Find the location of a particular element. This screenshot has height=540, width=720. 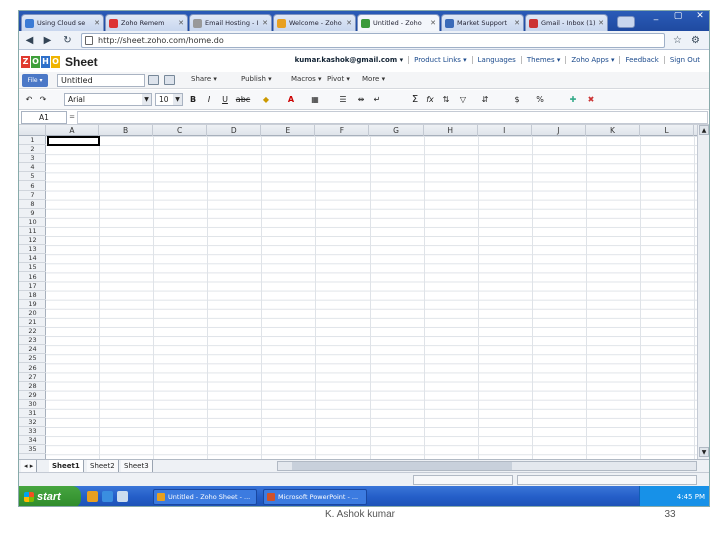

sheet-tab-sheet1: Sheet1 is located at coordinates (66, 466).